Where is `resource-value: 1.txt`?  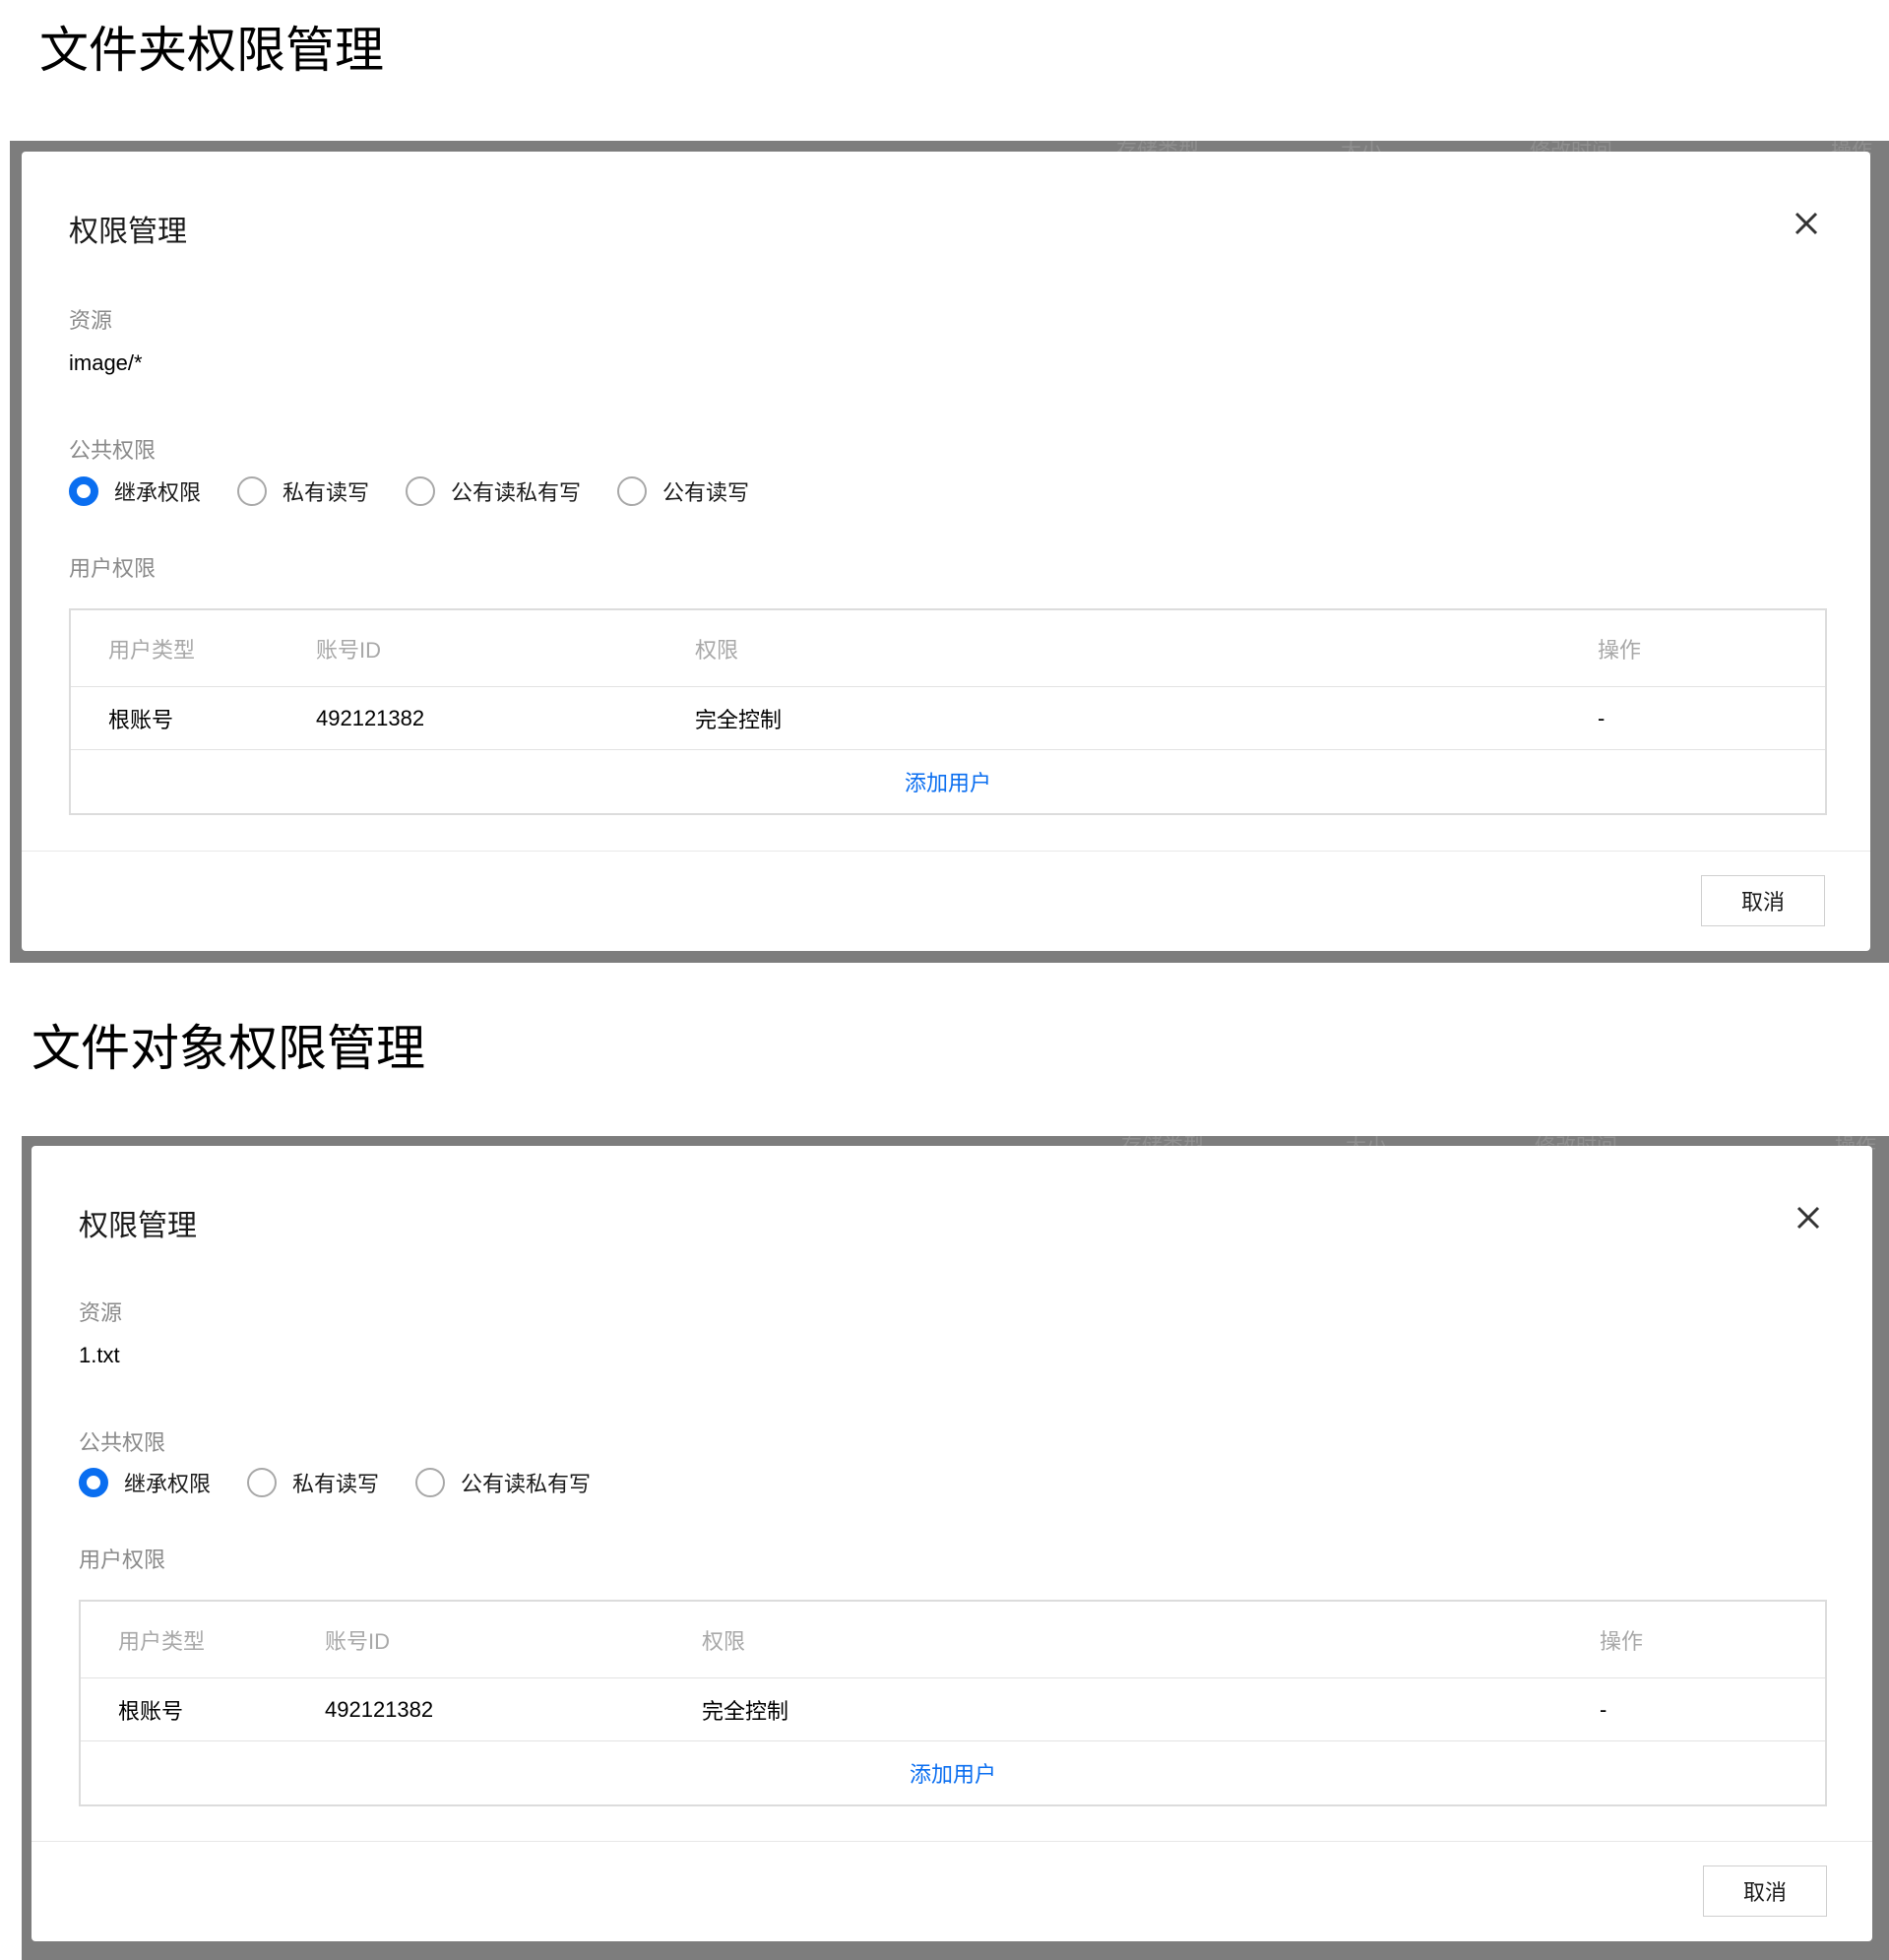 resource-value: 1.txt is located at coordinates (100, 1355).